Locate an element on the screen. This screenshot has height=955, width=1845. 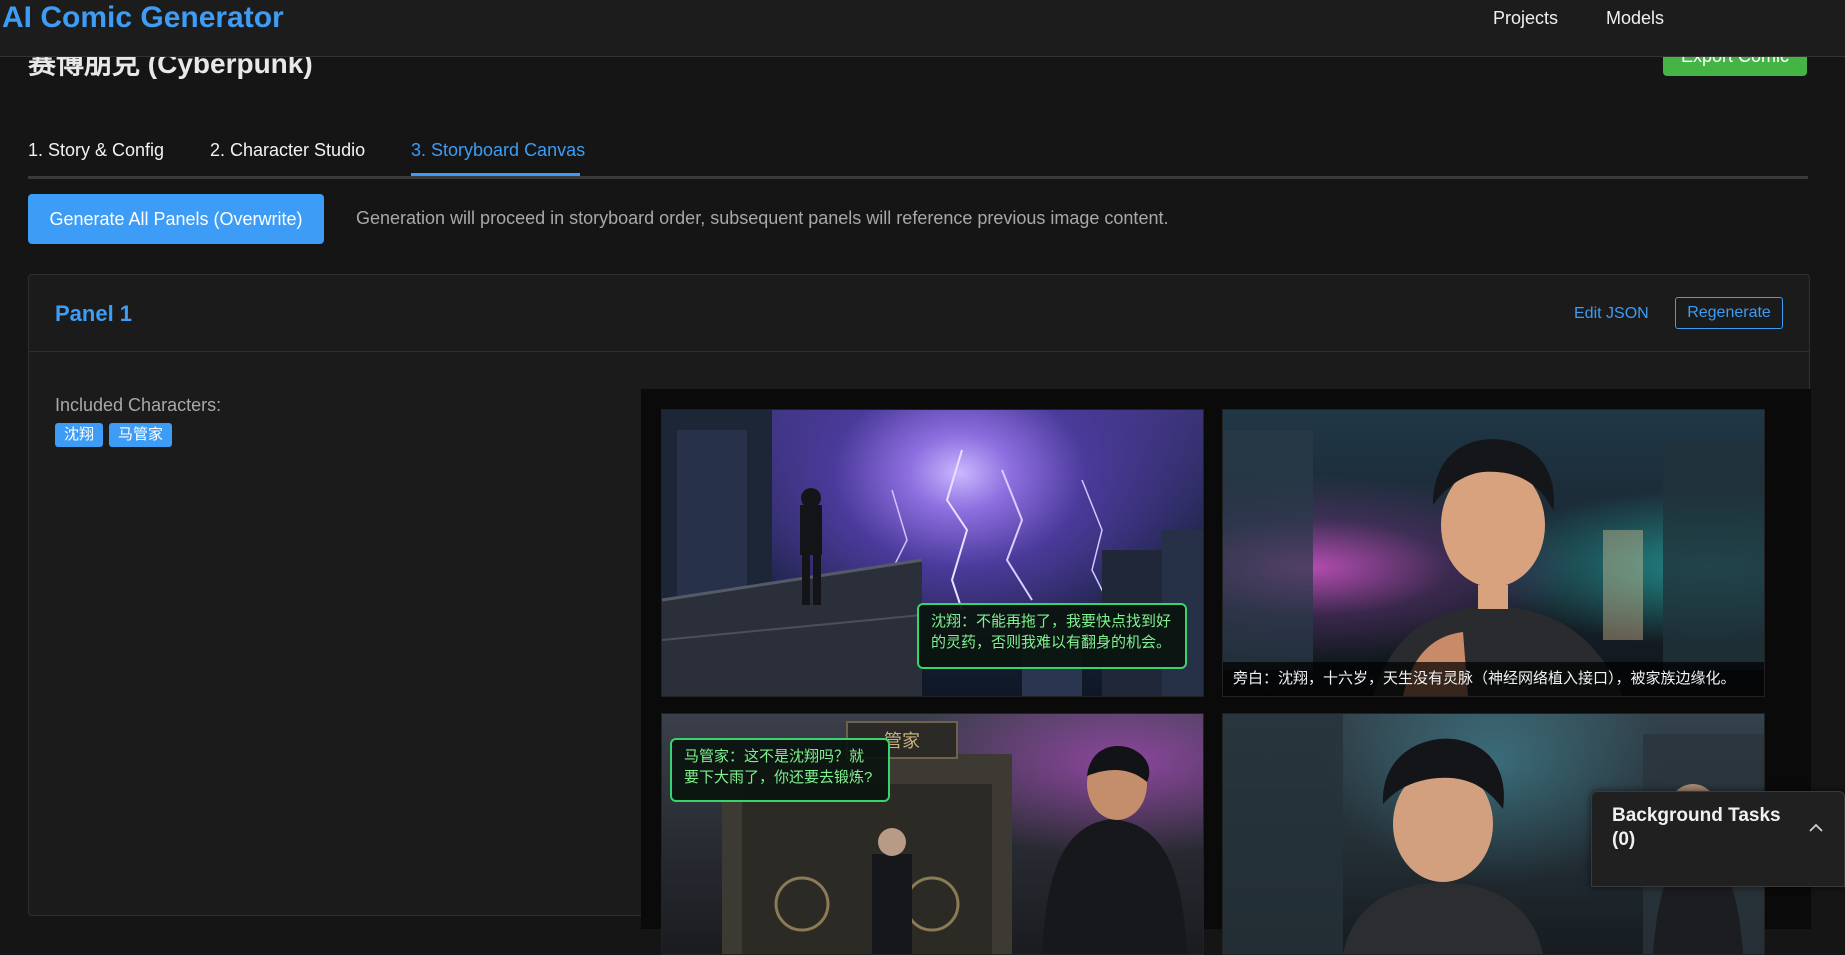
nav-projects: Projects is located at coordinates (1525, 18).